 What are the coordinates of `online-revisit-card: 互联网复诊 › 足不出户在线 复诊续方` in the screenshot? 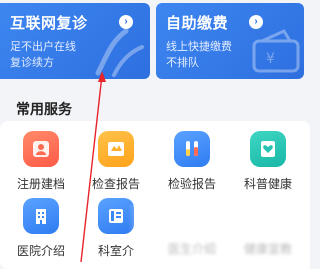 It's located at (75, 41).